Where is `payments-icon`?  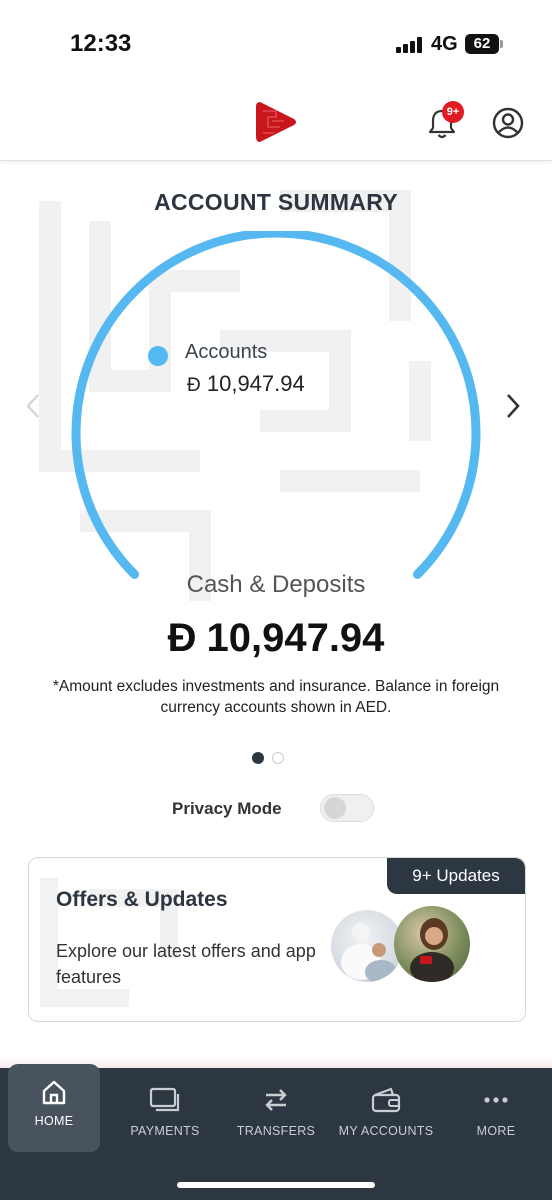
payments-icon is located at coordinates (164, 1099).